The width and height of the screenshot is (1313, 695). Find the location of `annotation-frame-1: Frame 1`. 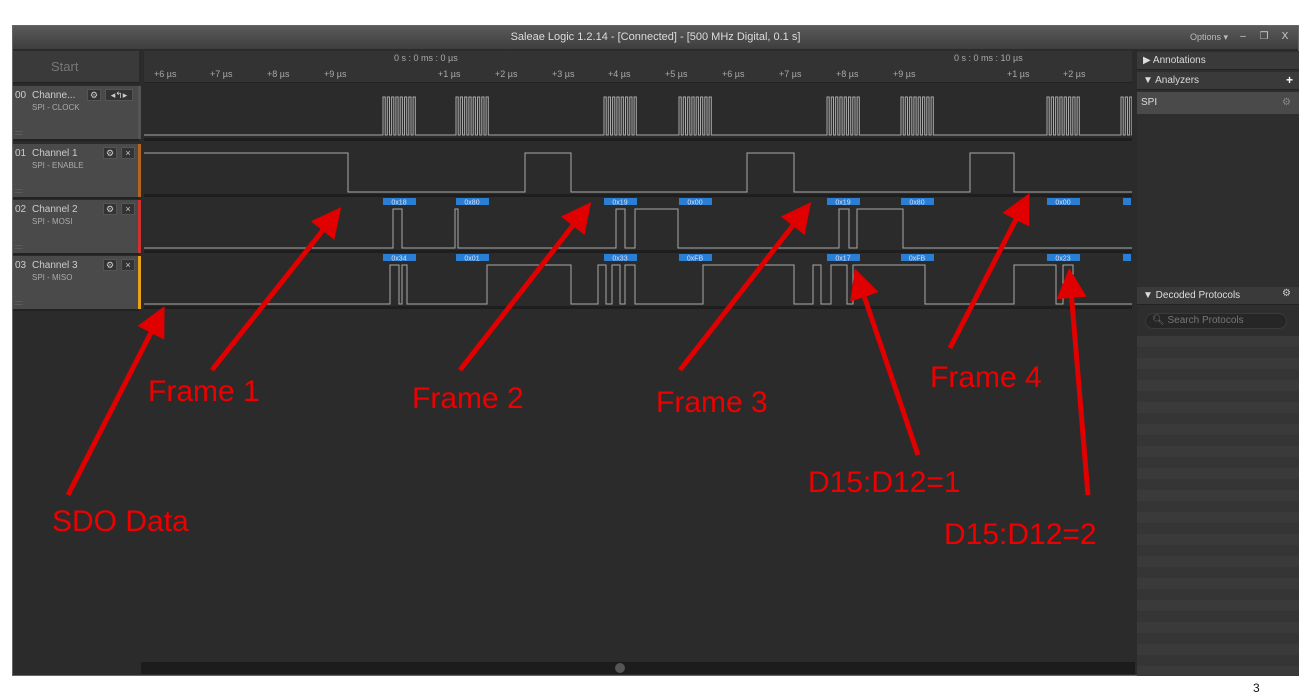

annotation-frame-1: Frame 1 is located at coordinates (204, 391).